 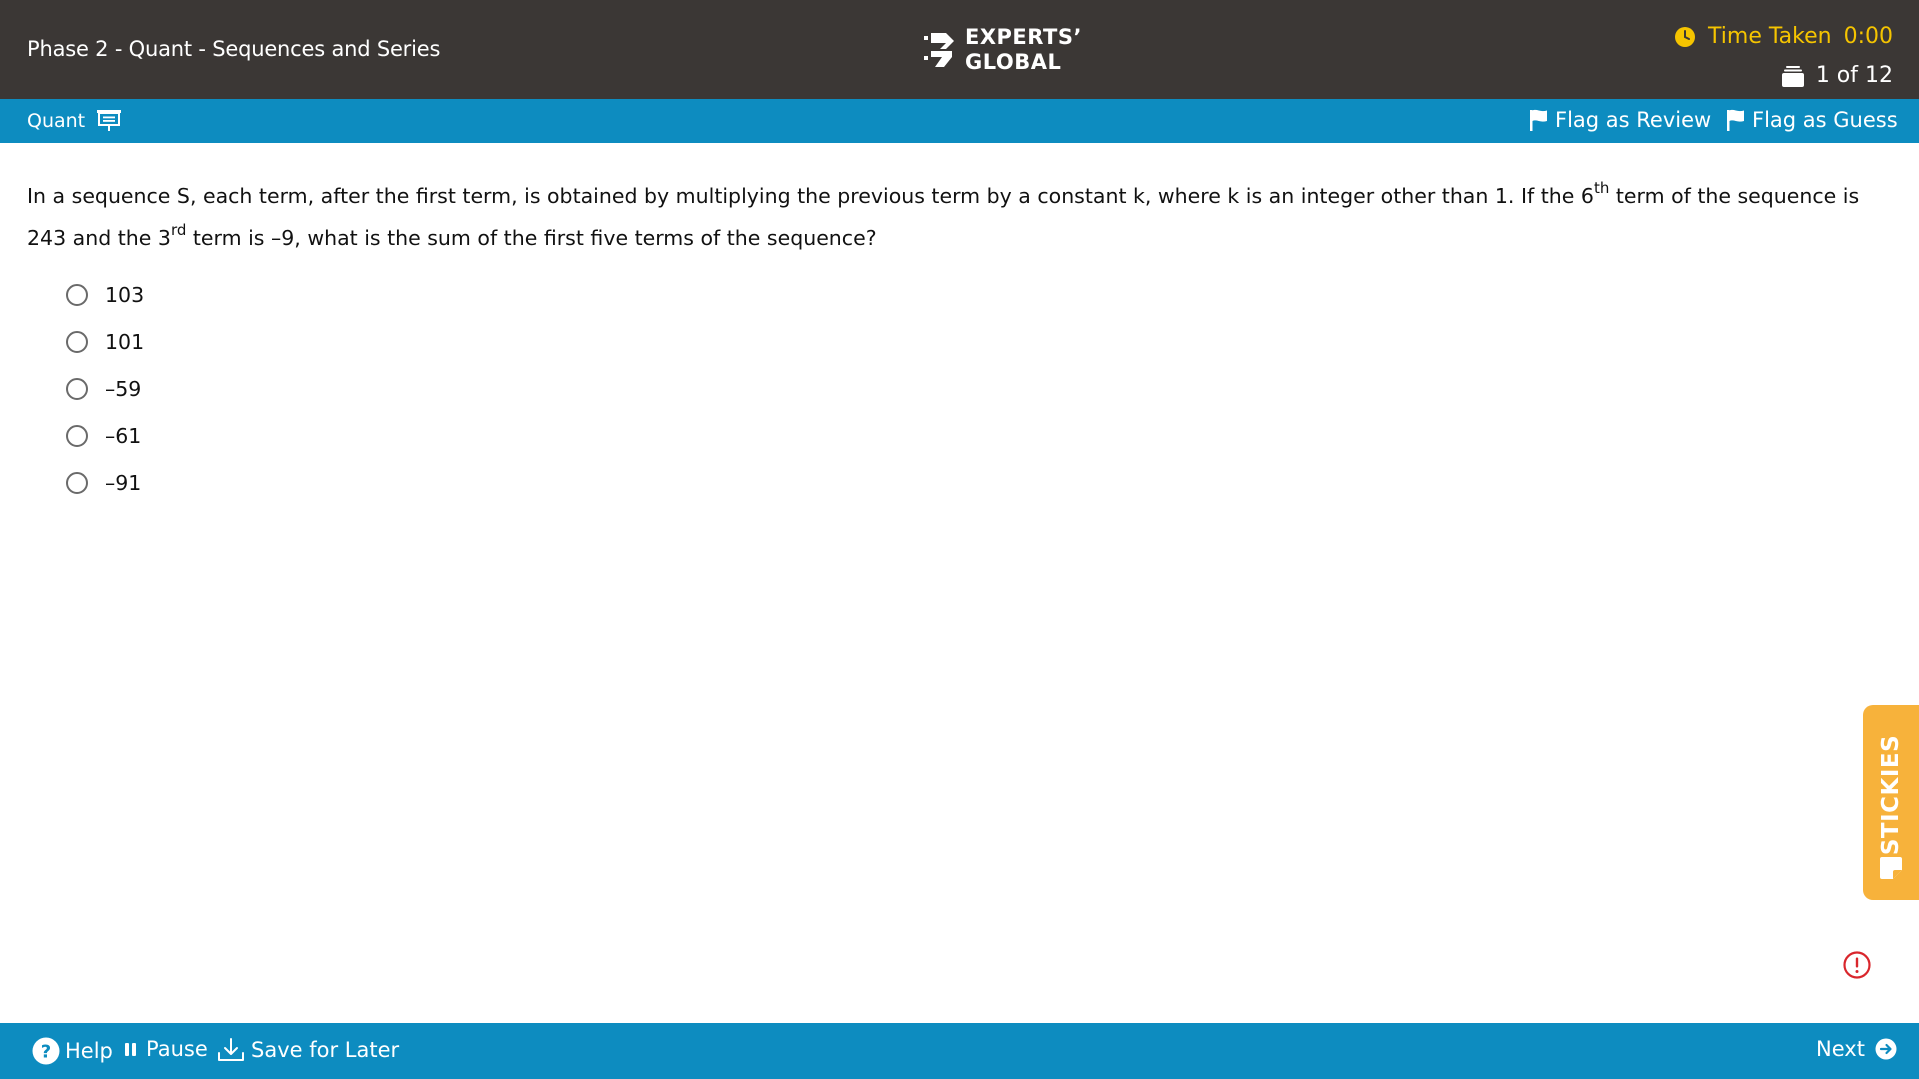 What do you see at coordinates (1792, 76) in the screenshot?
I see `question-stack-icon` at bounding box center [1792, 76].